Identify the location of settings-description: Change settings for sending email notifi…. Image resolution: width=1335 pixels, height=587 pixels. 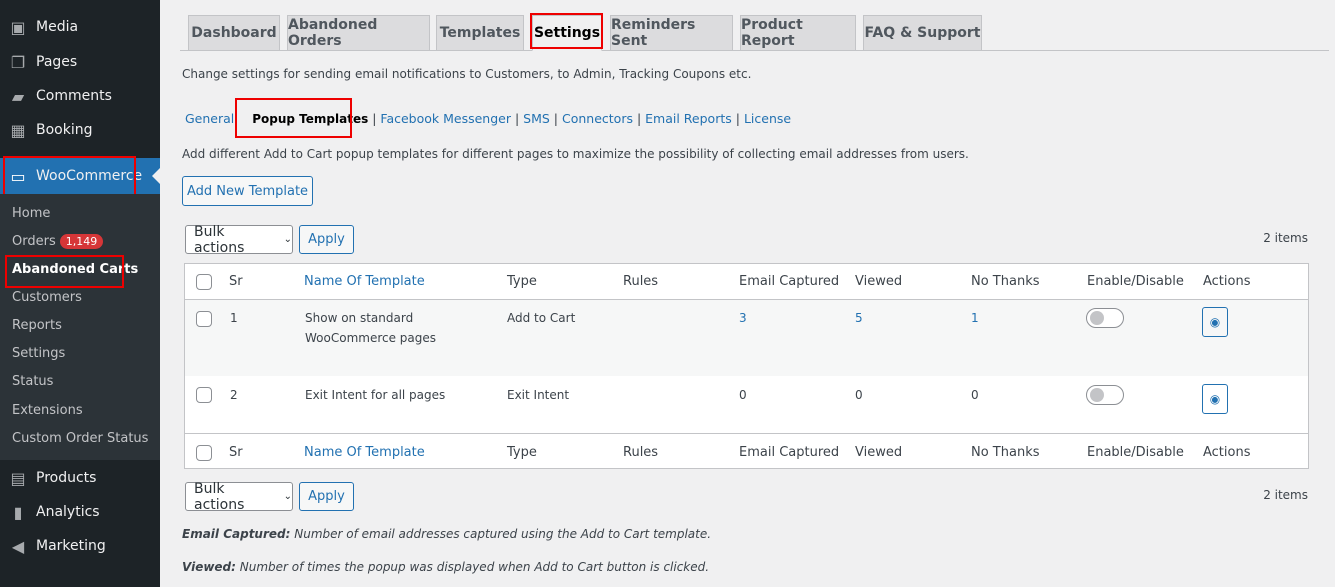
(467, 74).